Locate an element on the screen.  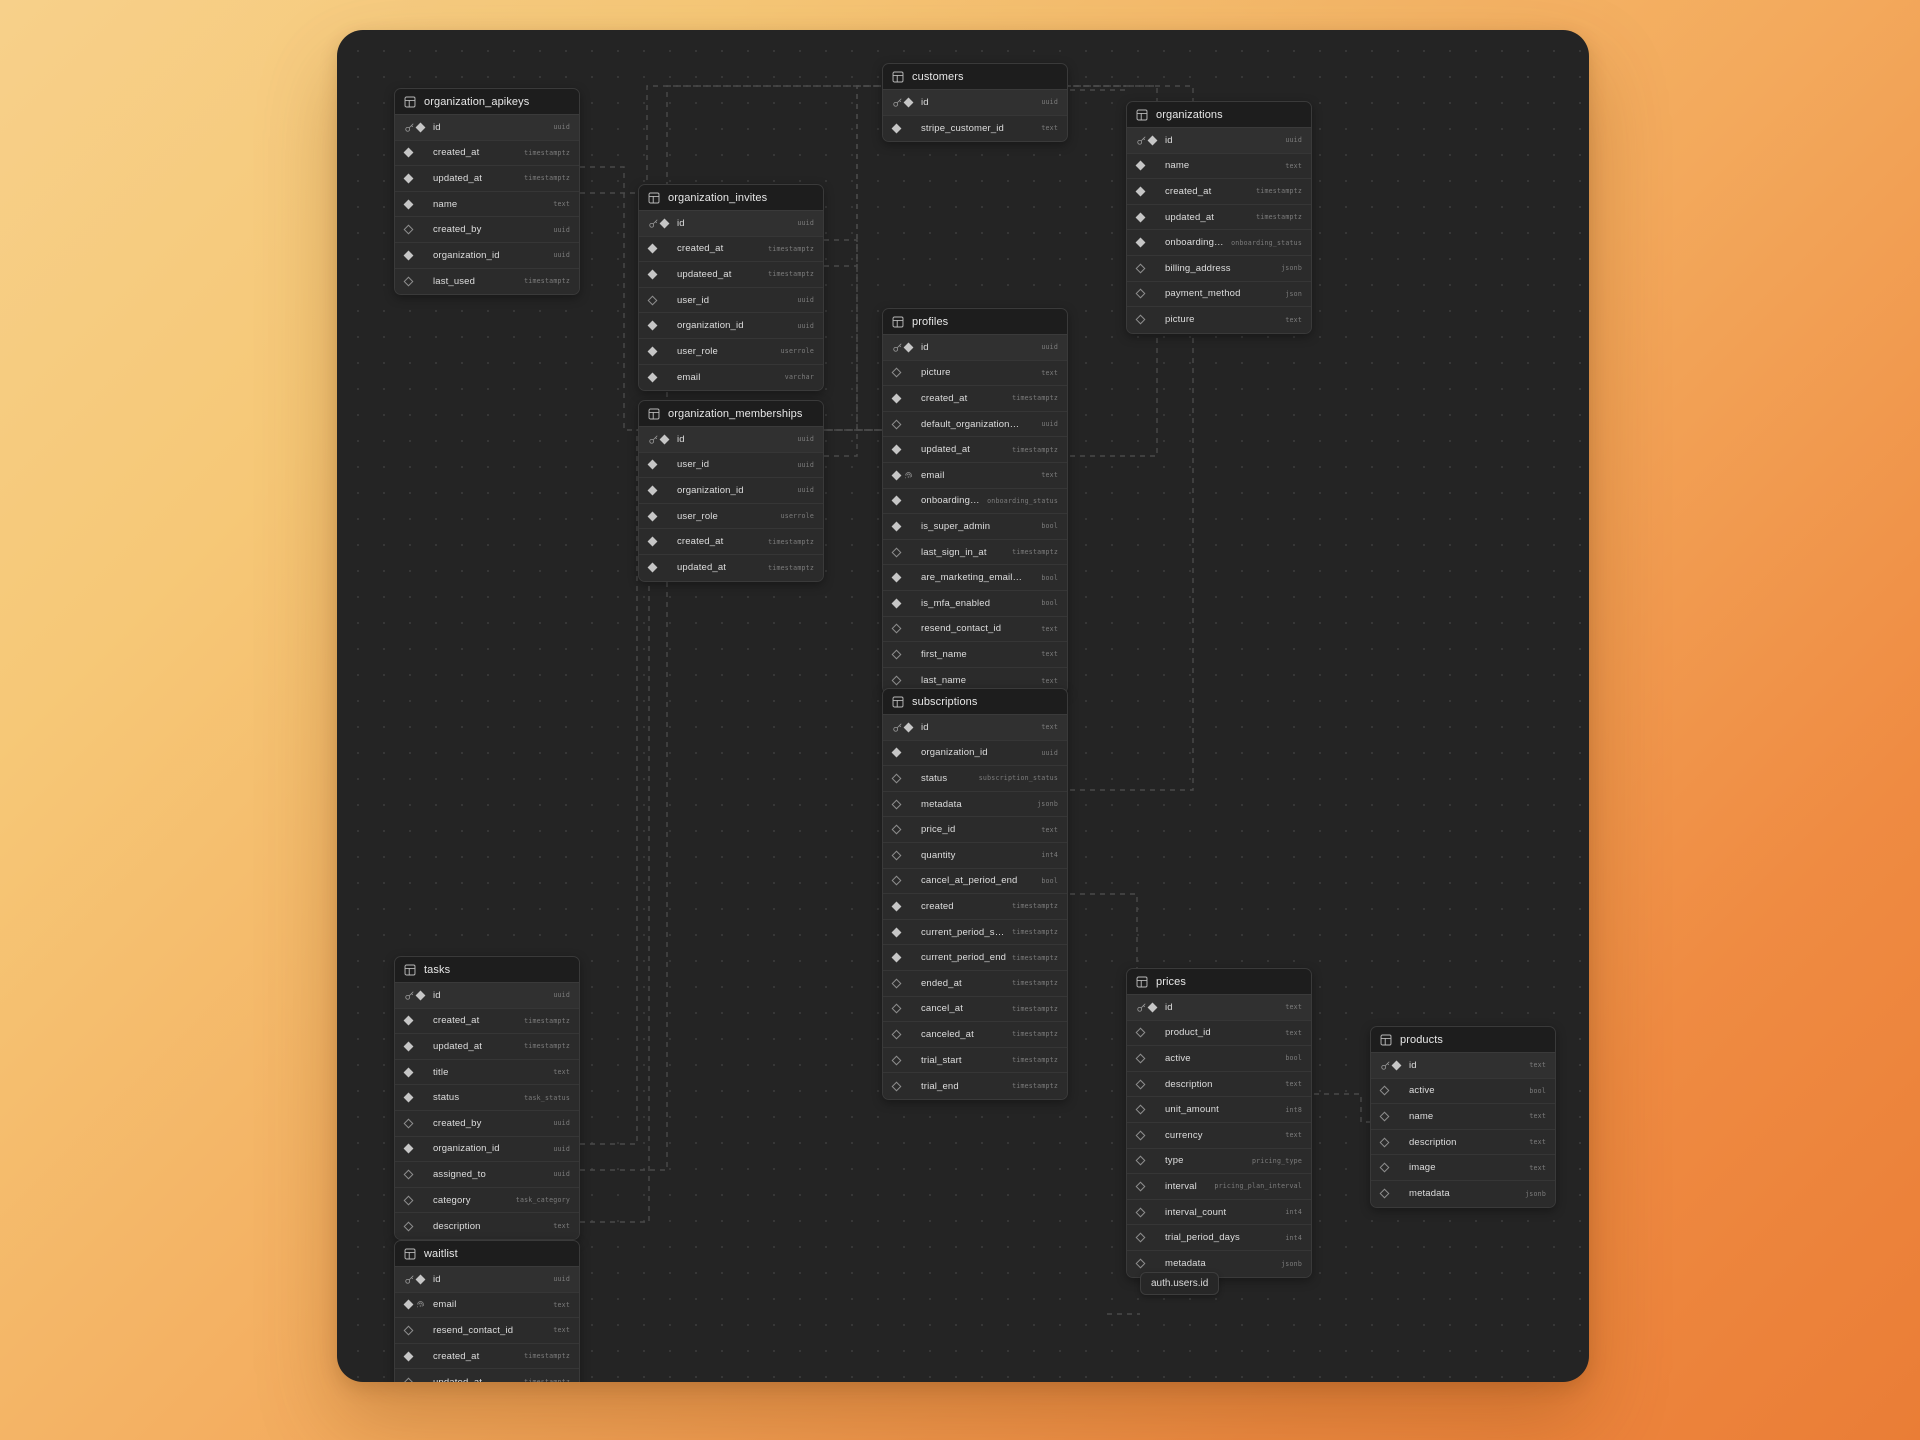
column-row: is_mfa_enabled bool is located at coordinates (975, 603).